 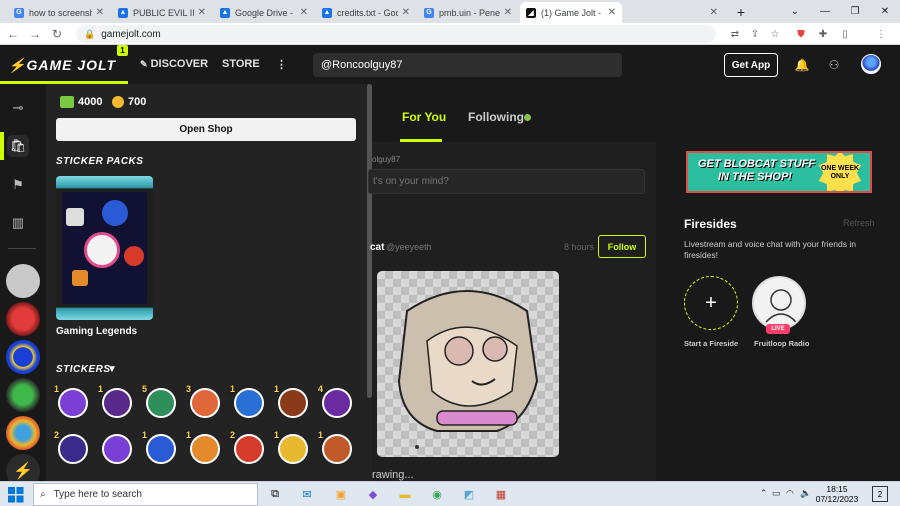 What do you see at coordinates (373, 494) in the screenshot?
I see `app-icon: ◆` at bounding box center [373, 494].